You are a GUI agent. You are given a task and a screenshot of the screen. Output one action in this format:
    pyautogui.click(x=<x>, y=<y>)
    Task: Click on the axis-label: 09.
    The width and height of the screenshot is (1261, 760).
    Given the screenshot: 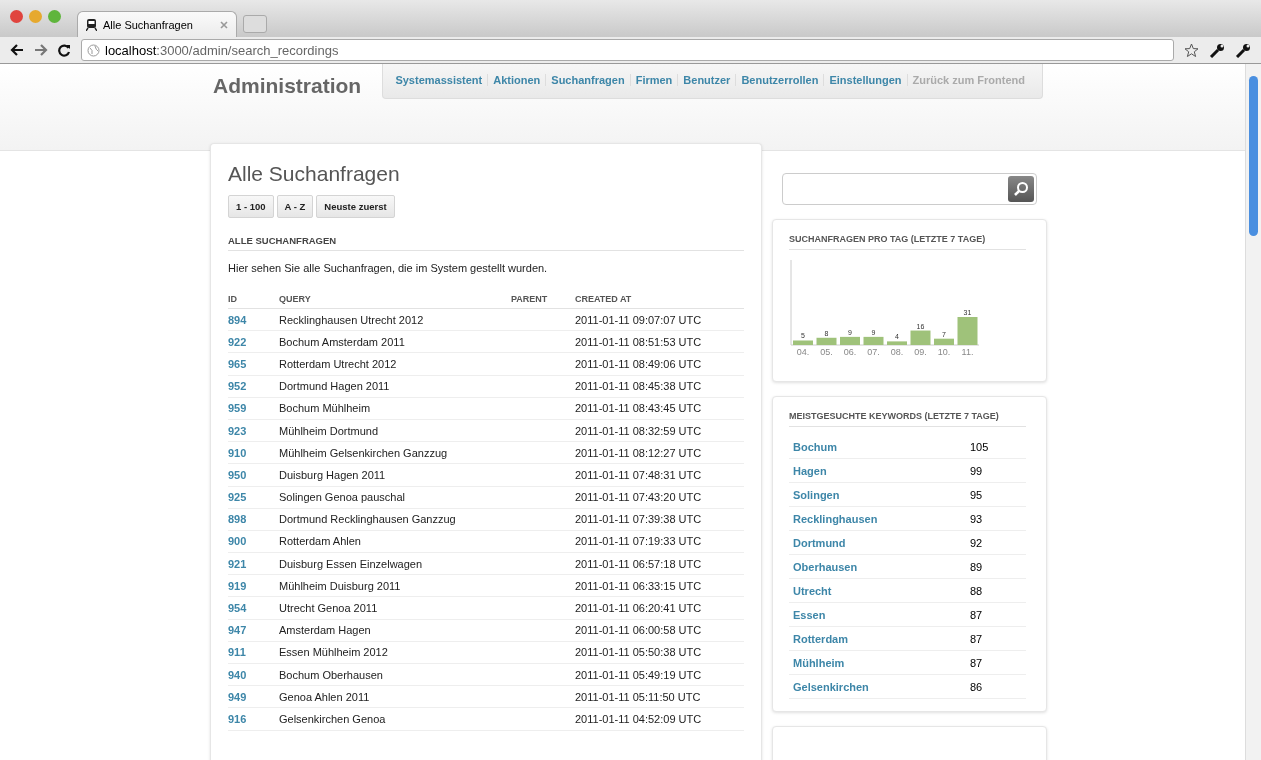 What is the action you would take?
    pyautogui.click(x=920, y=352)
    